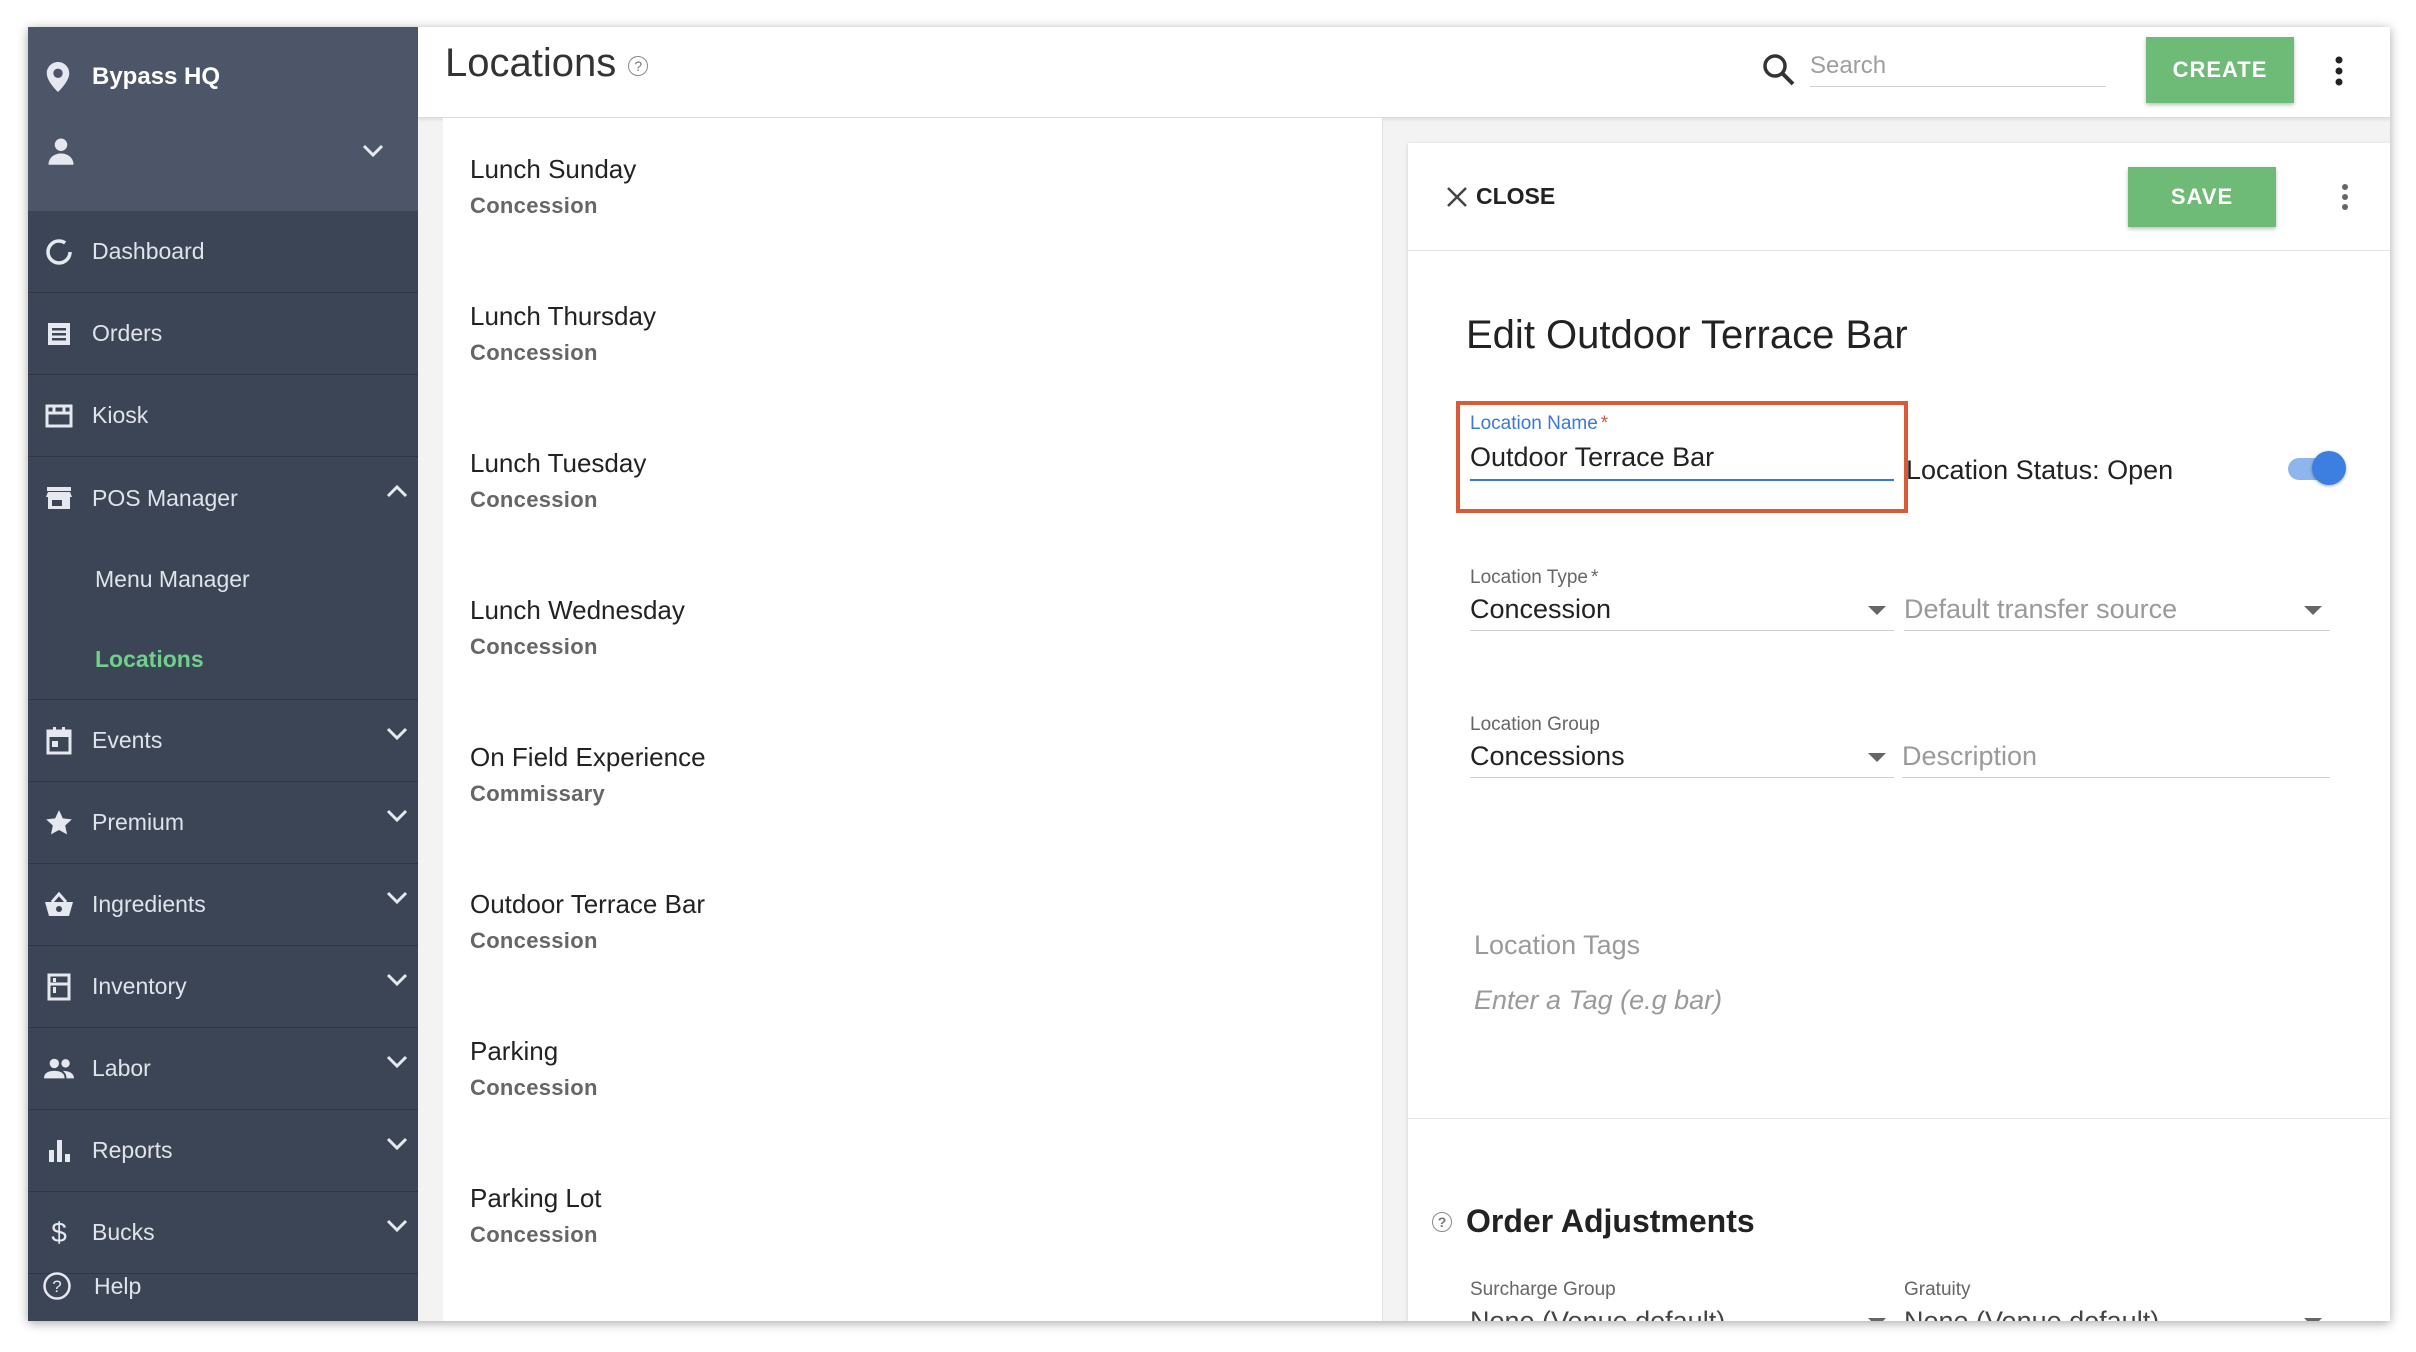  Describe the element at coordinates (165, 497) in the screenshot. I see `sidebar-item-label: POS Manager` at that location.